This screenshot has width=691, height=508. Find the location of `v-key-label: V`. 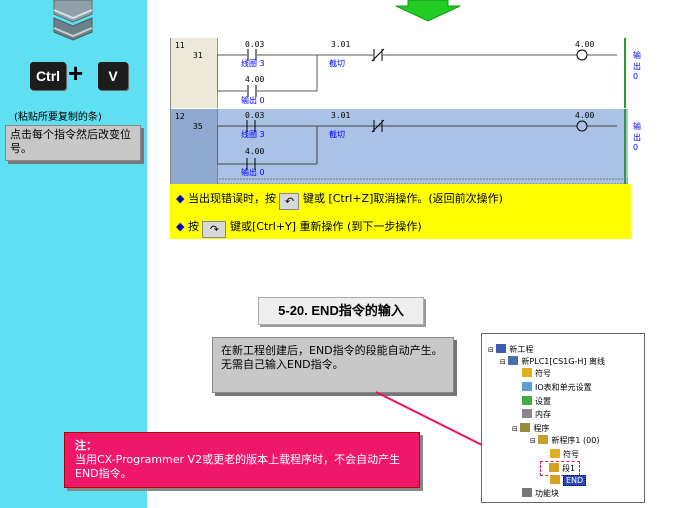

v-key-label: V is located at coordinates (113, 76).